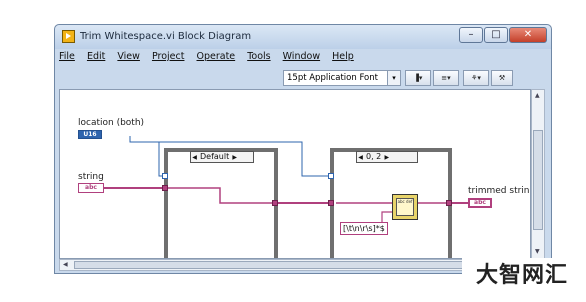  What do you see at coordinates (393, 78) in the screenshot?
I see `chevron-down-icon: ▾` at bounding box center [393, 78].